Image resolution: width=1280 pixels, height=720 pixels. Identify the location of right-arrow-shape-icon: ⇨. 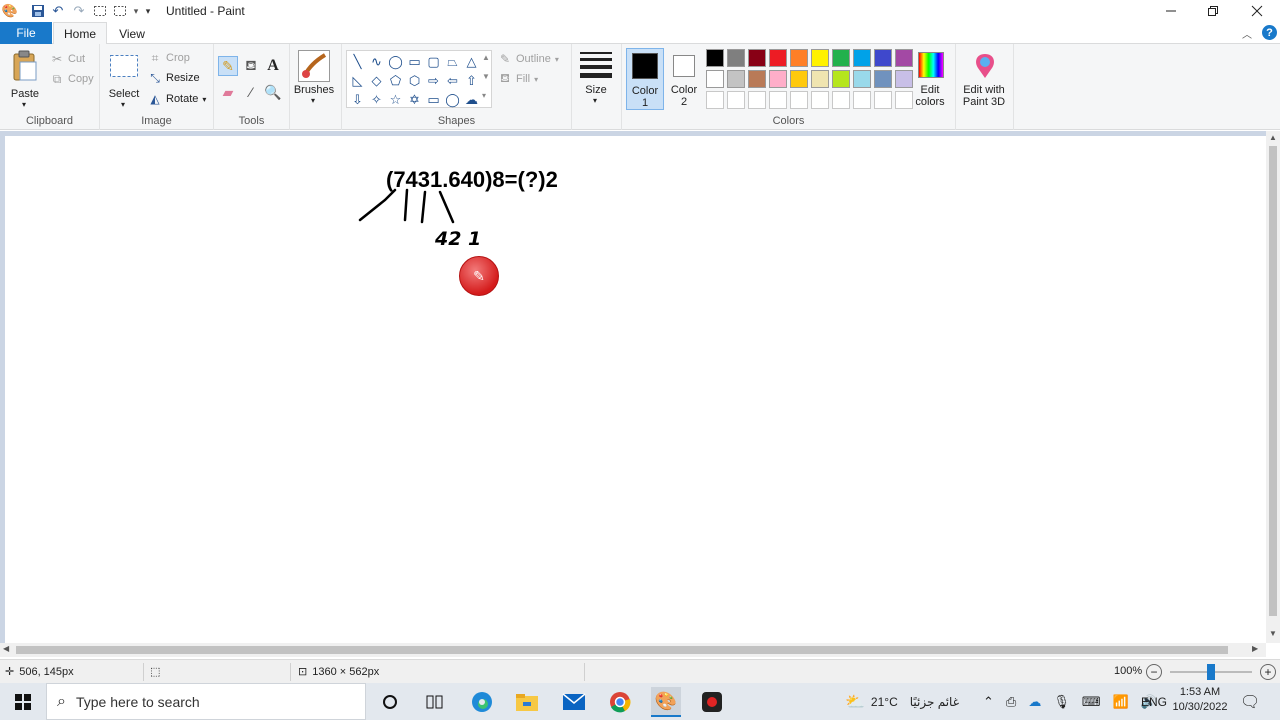
(433, 80).